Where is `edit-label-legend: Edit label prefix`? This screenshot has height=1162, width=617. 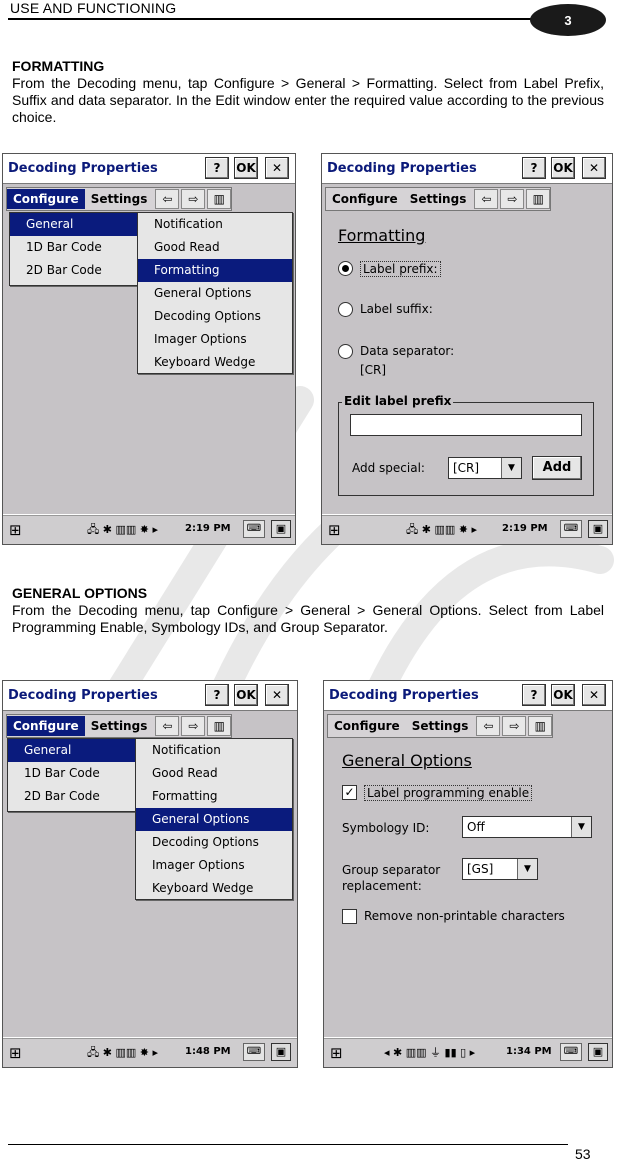
edit-label-legend: Edit label prefix is located at coordinates (398, 401).